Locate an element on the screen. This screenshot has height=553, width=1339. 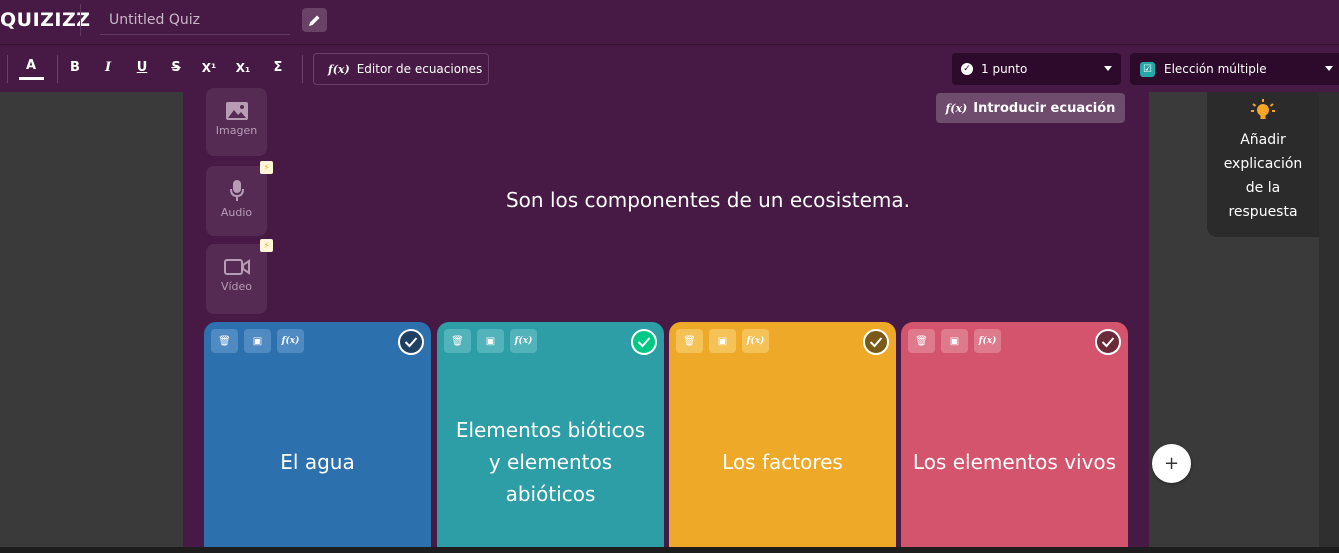
question-type-value: Elección múltiple is located at coordinates (1215, 69).